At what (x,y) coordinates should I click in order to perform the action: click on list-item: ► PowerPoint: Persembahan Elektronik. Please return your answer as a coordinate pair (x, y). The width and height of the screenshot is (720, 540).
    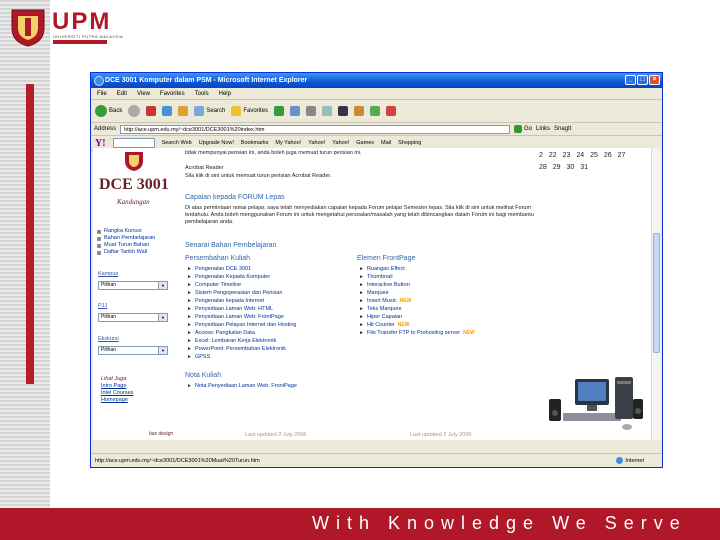
    Looking at the image, I should click on (241, 349).